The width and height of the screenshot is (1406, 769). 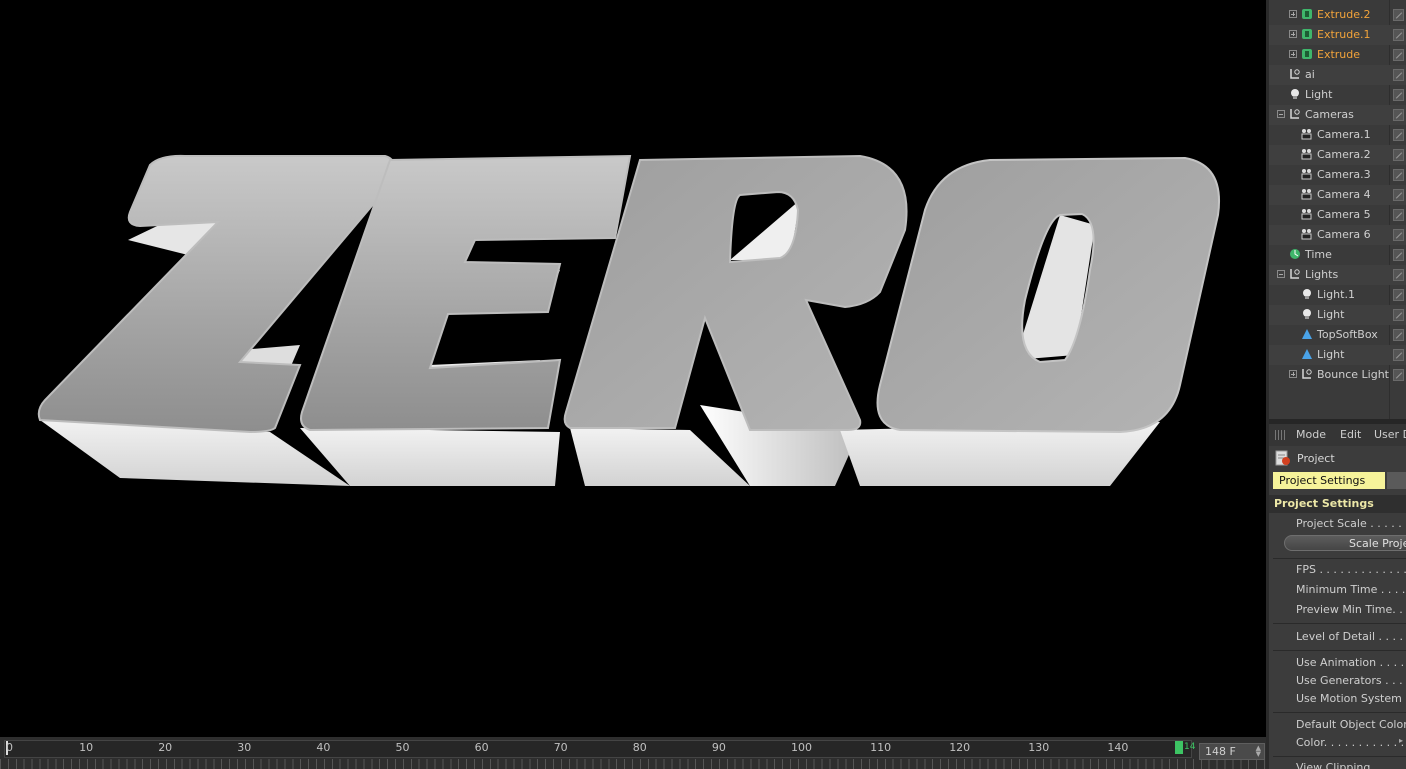 What do you see at coordinates (1316, 458) in the screenshot?
I see `object-name: Project` at bounding box center [1316, 458].